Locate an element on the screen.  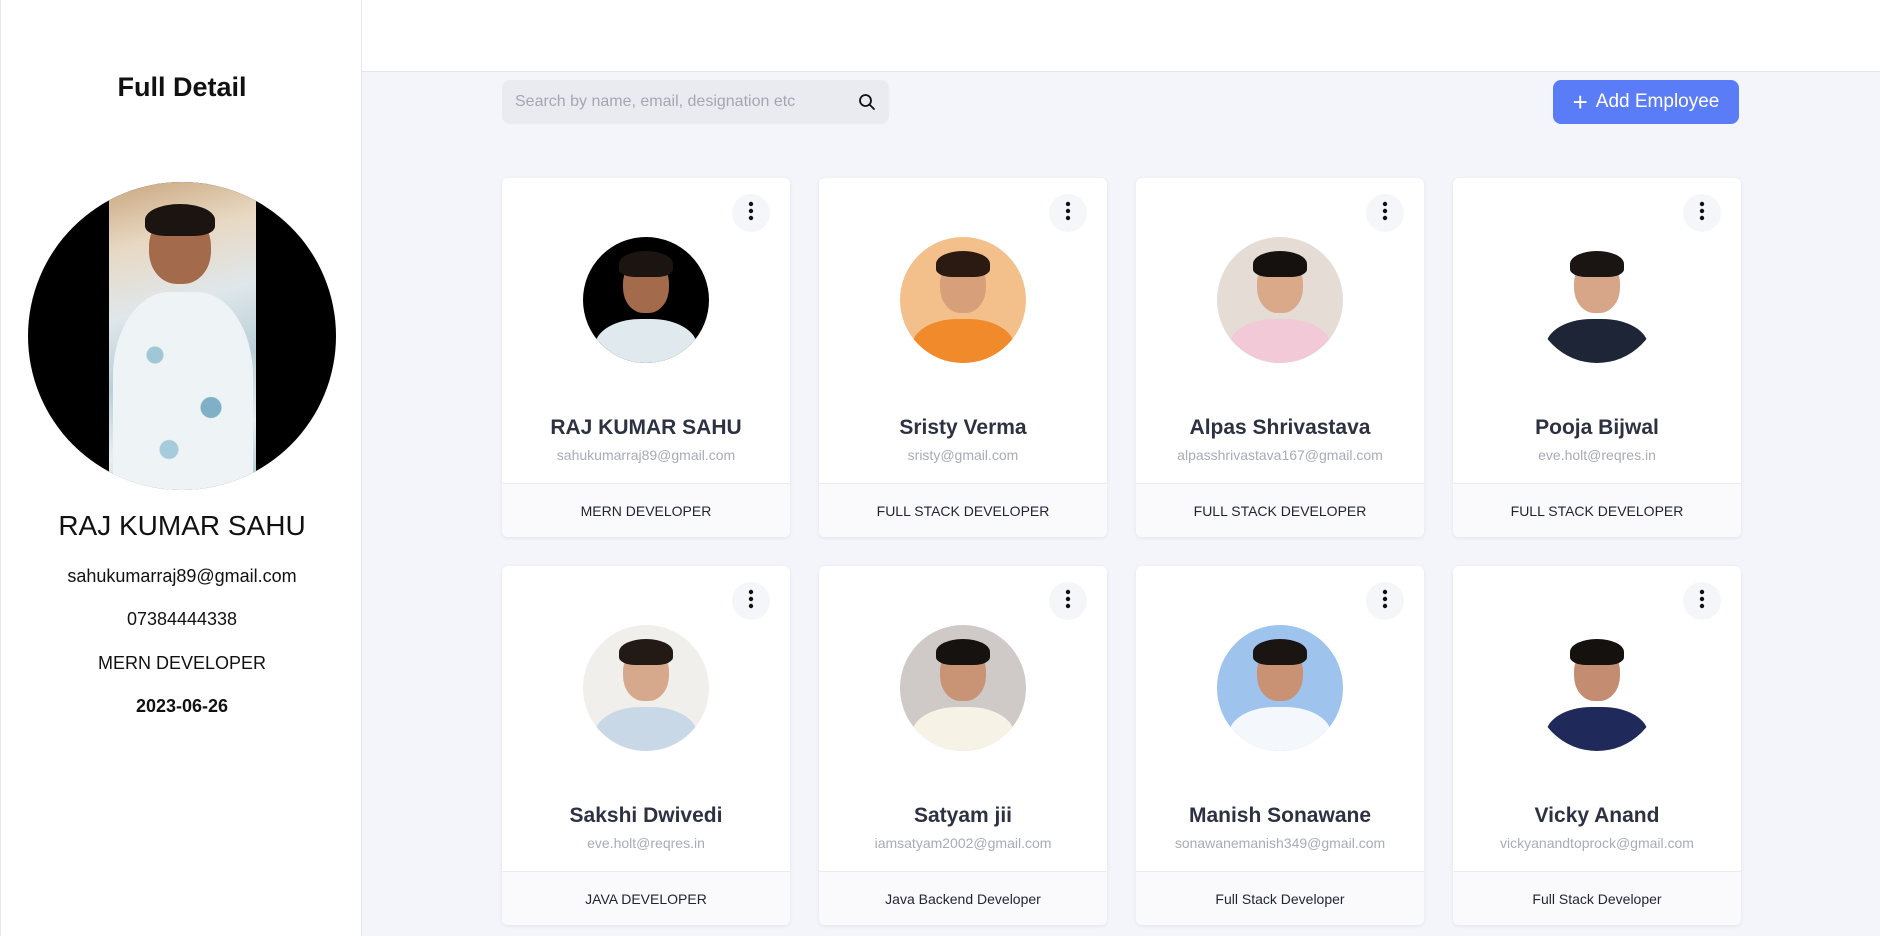
selected-employee-name: RAJ KUMAR SAHU is located at coordinates (182, 525).